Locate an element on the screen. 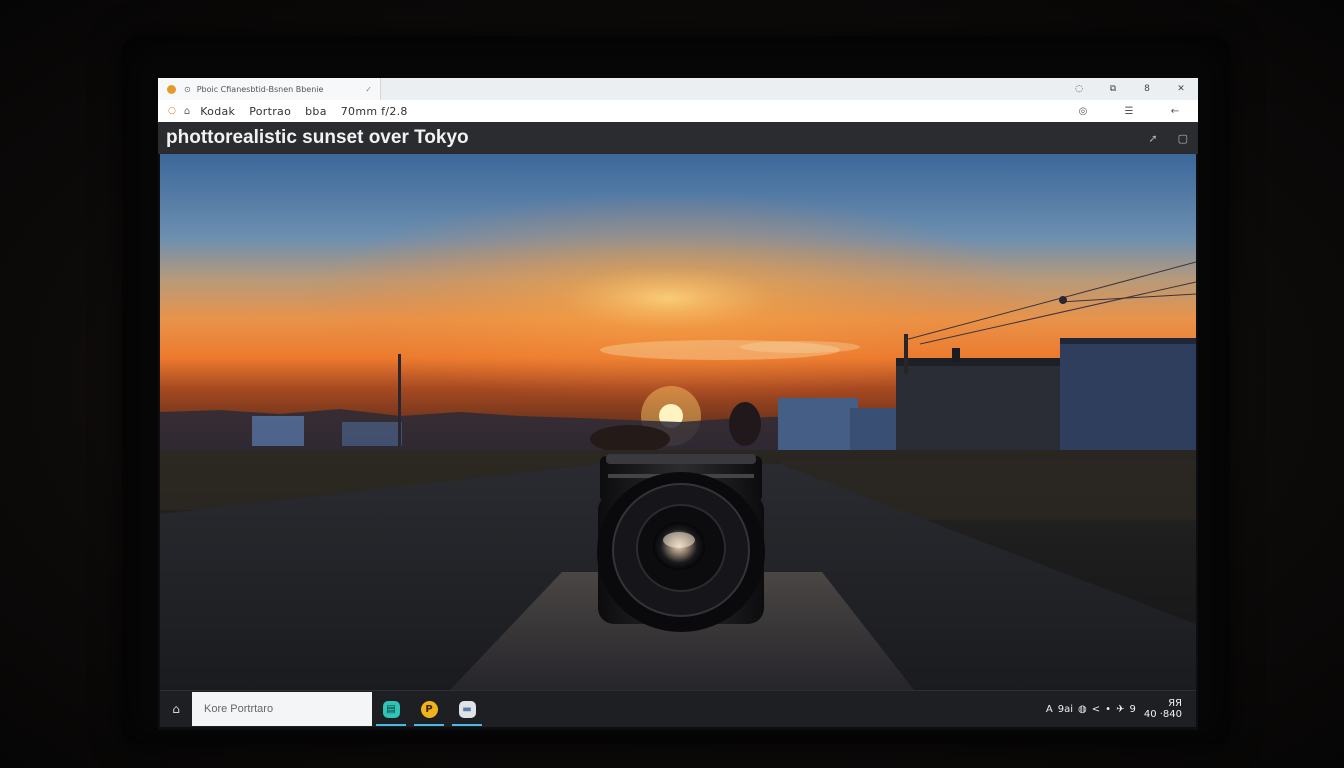 This screenshot has width=1344, height=768. tray-network-icon: ◍ is located at coordinates (1082, 709).